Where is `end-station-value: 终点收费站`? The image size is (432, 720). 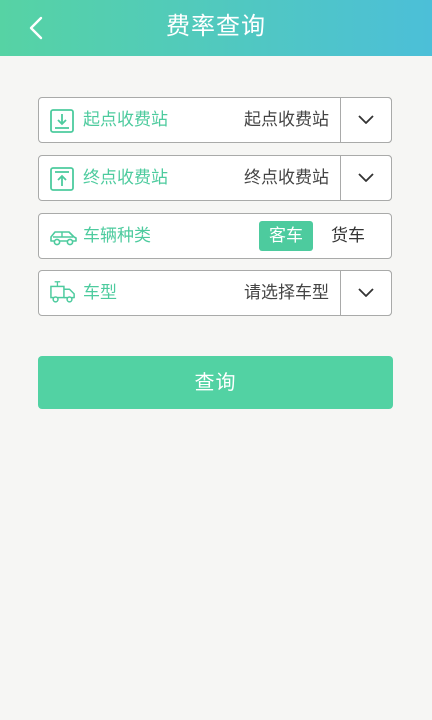
end-station-value: 终点收费站 is located at coordinates (286, 178).